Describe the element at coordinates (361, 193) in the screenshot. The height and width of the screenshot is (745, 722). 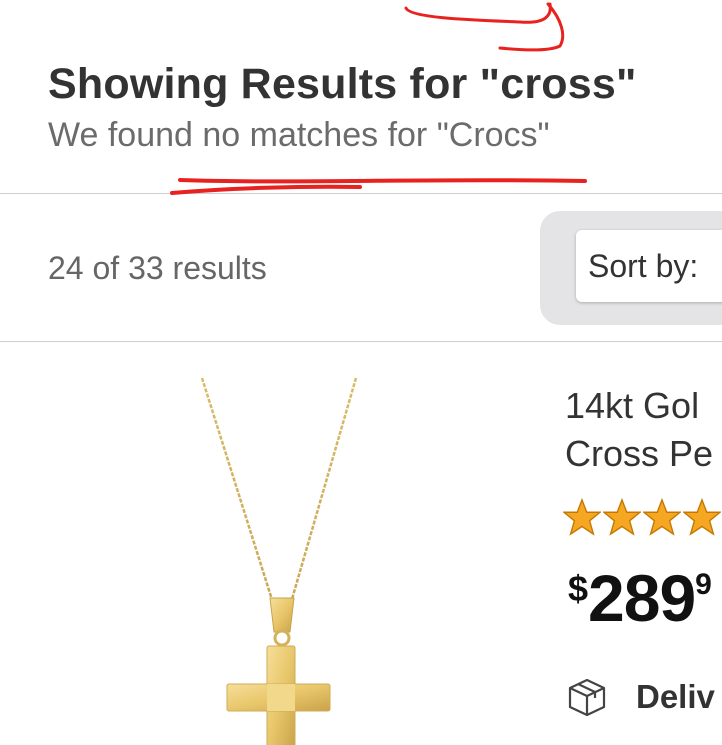
I see `header-divider` at that location.